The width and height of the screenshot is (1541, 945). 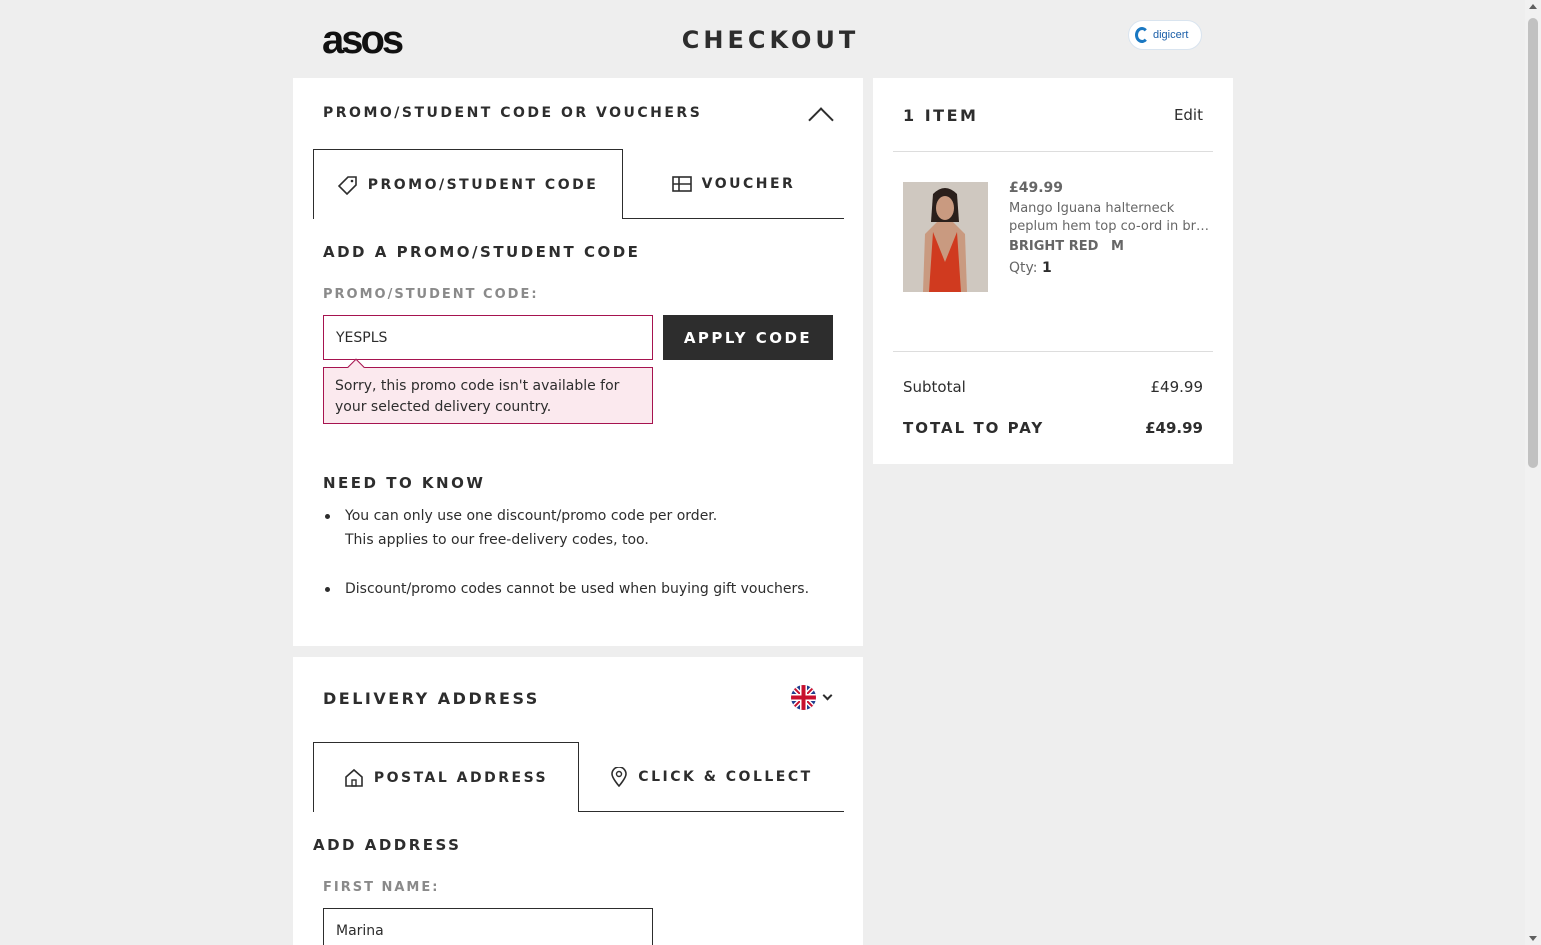 I want to click on promo-heading: PROMO/STUDENT CODE OR VOUCHERS, so click(x=513, y=113).